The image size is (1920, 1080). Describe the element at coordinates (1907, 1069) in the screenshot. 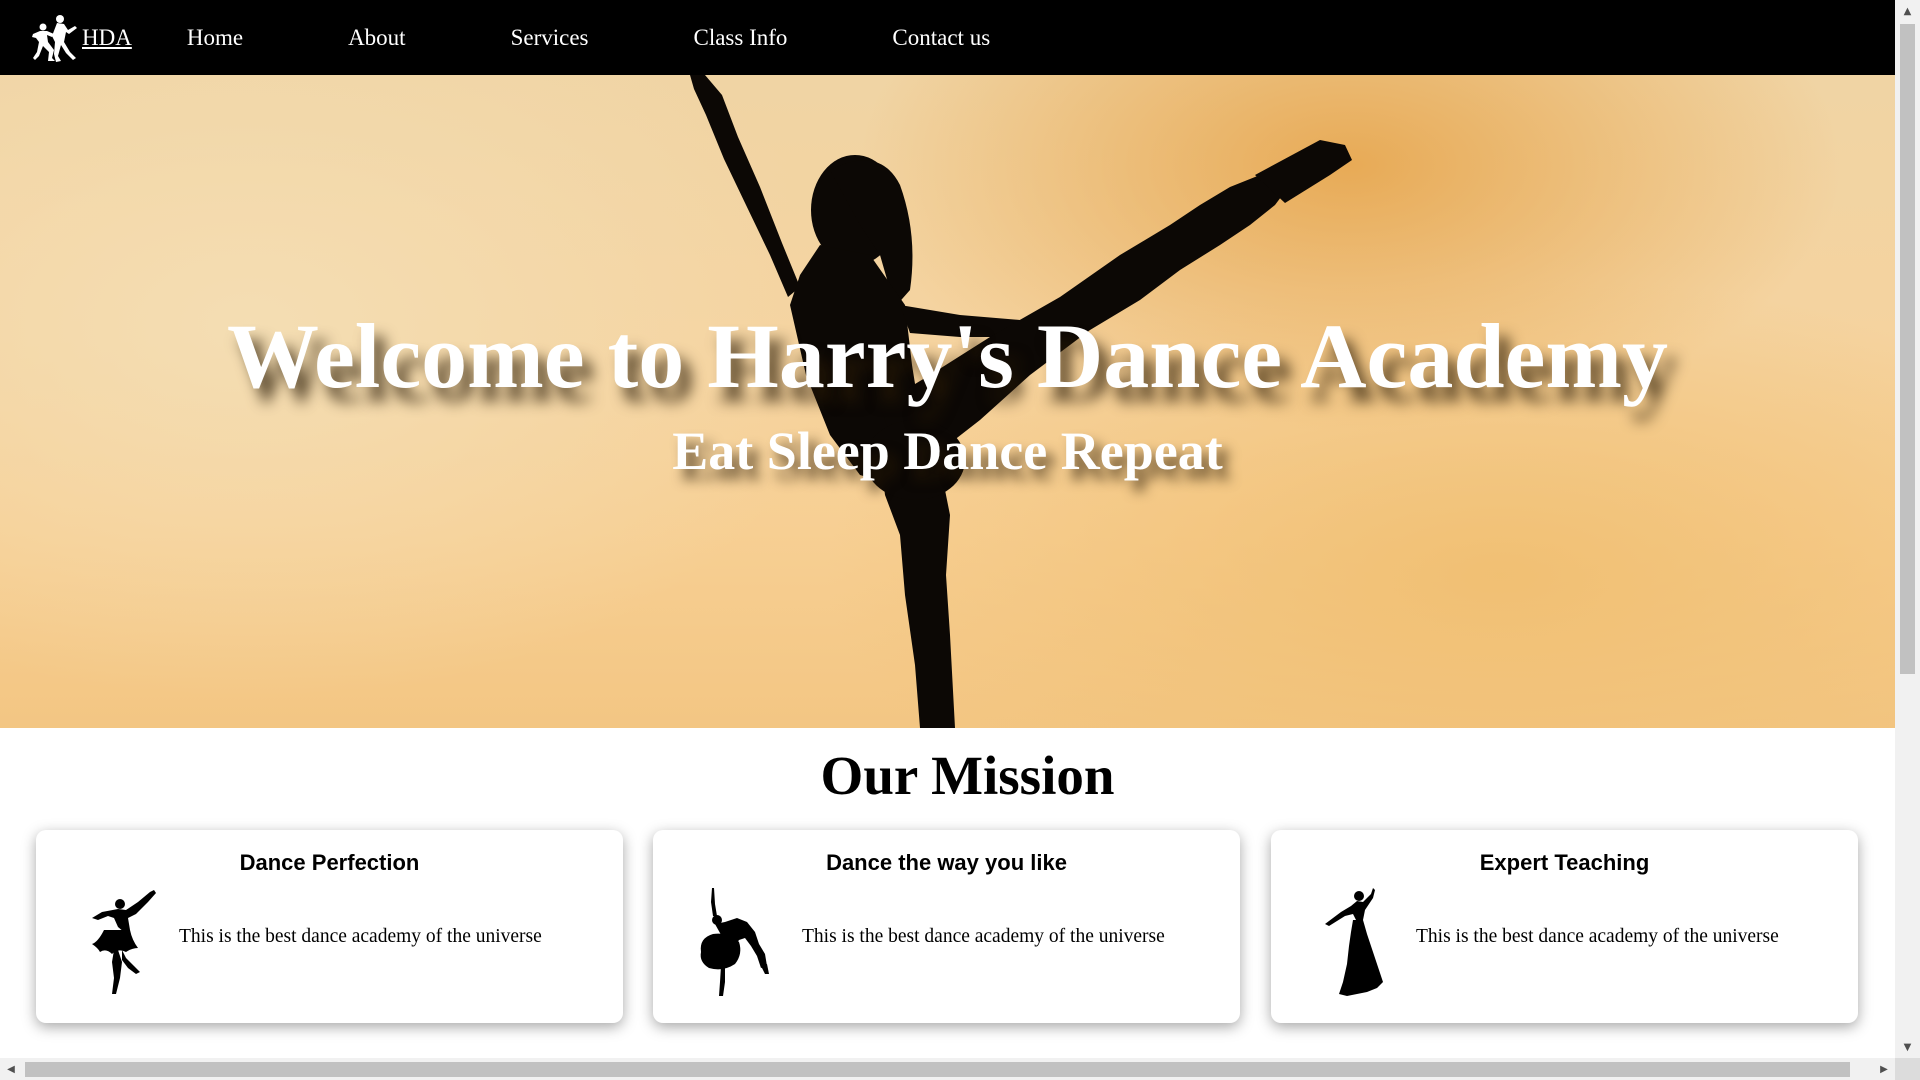

I see `scrollbar-corner` at that location.